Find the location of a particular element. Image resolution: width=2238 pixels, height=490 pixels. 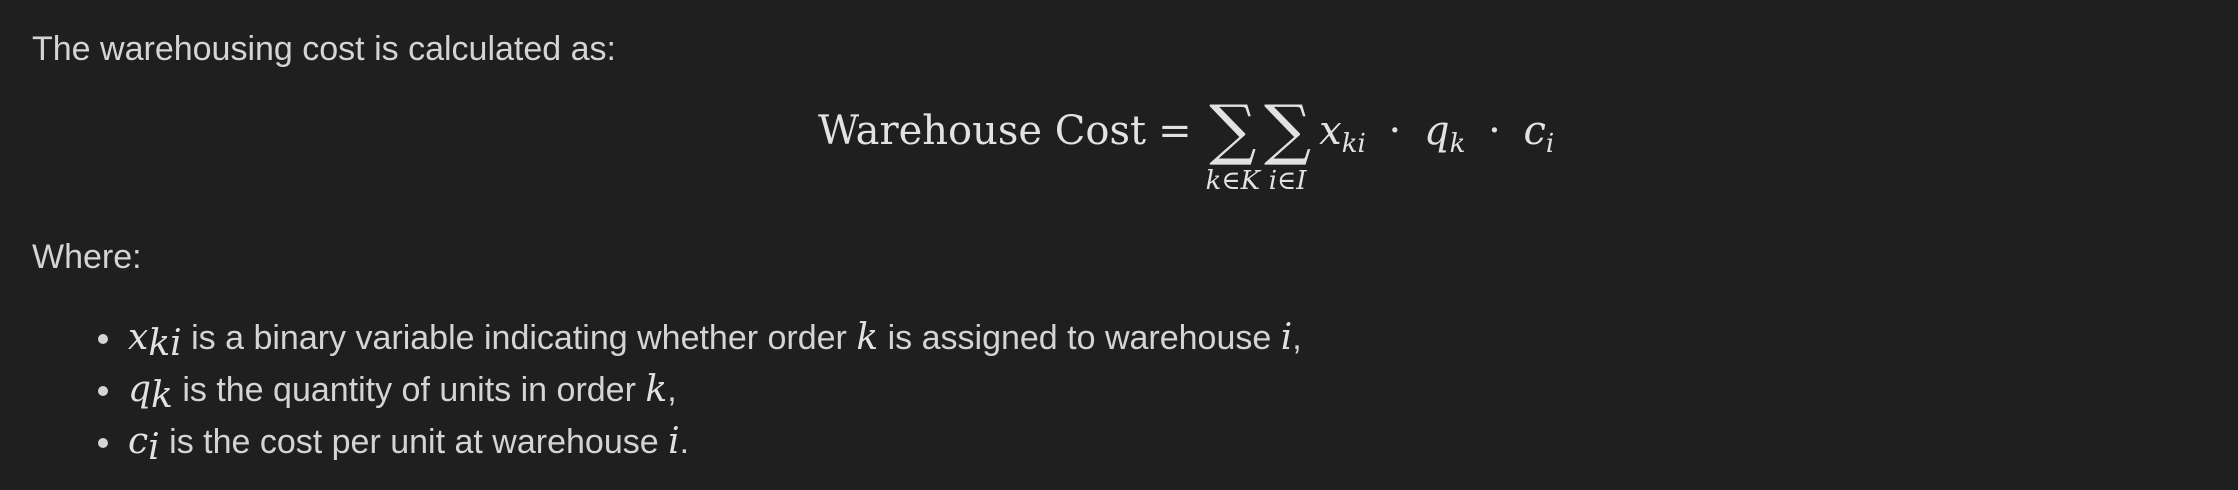

list-item: qk is the quantity of units in order k, is located at coordinates (699, 390).